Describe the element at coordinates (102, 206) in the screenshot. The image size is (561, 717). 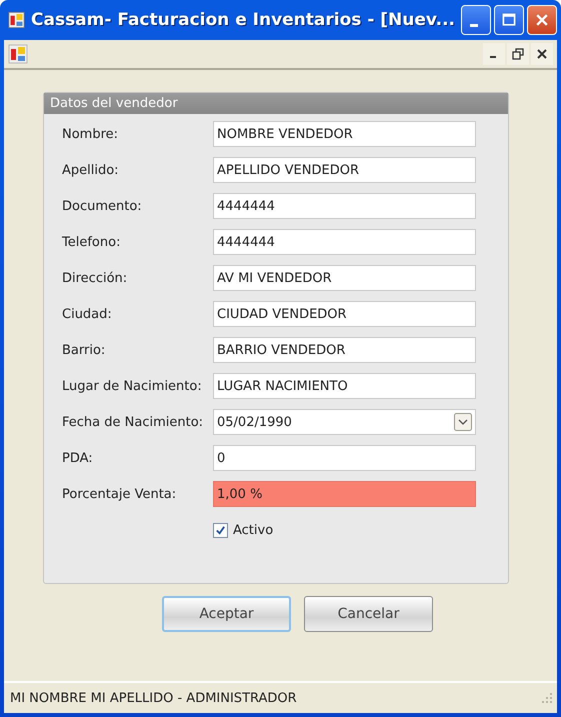
I see `field-label: Documento:` at that location.